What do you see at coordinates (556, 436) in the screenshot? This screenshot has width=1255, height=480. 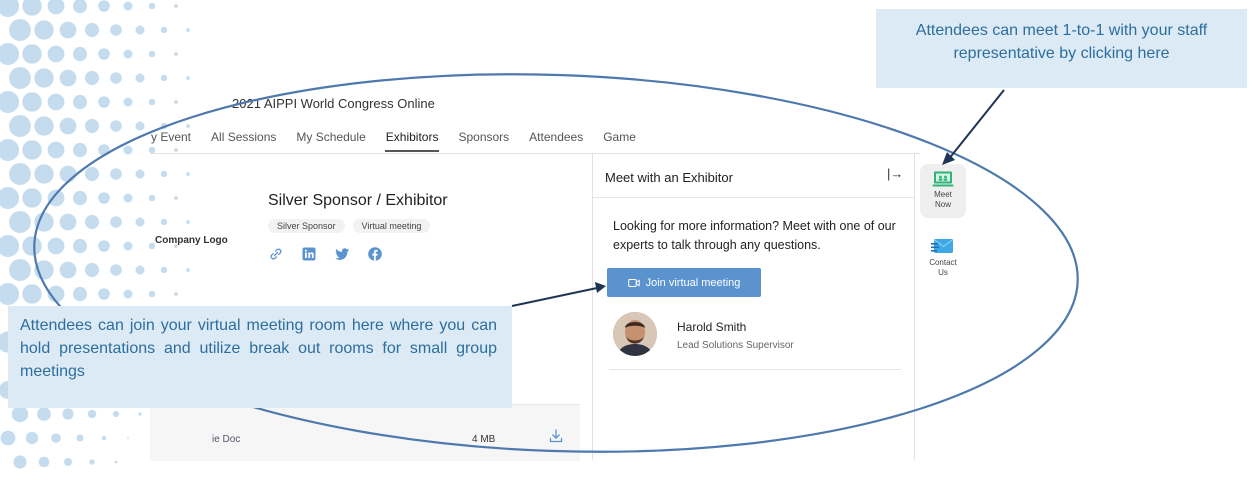 I see `download-icon` at bounding box center [556, 436].